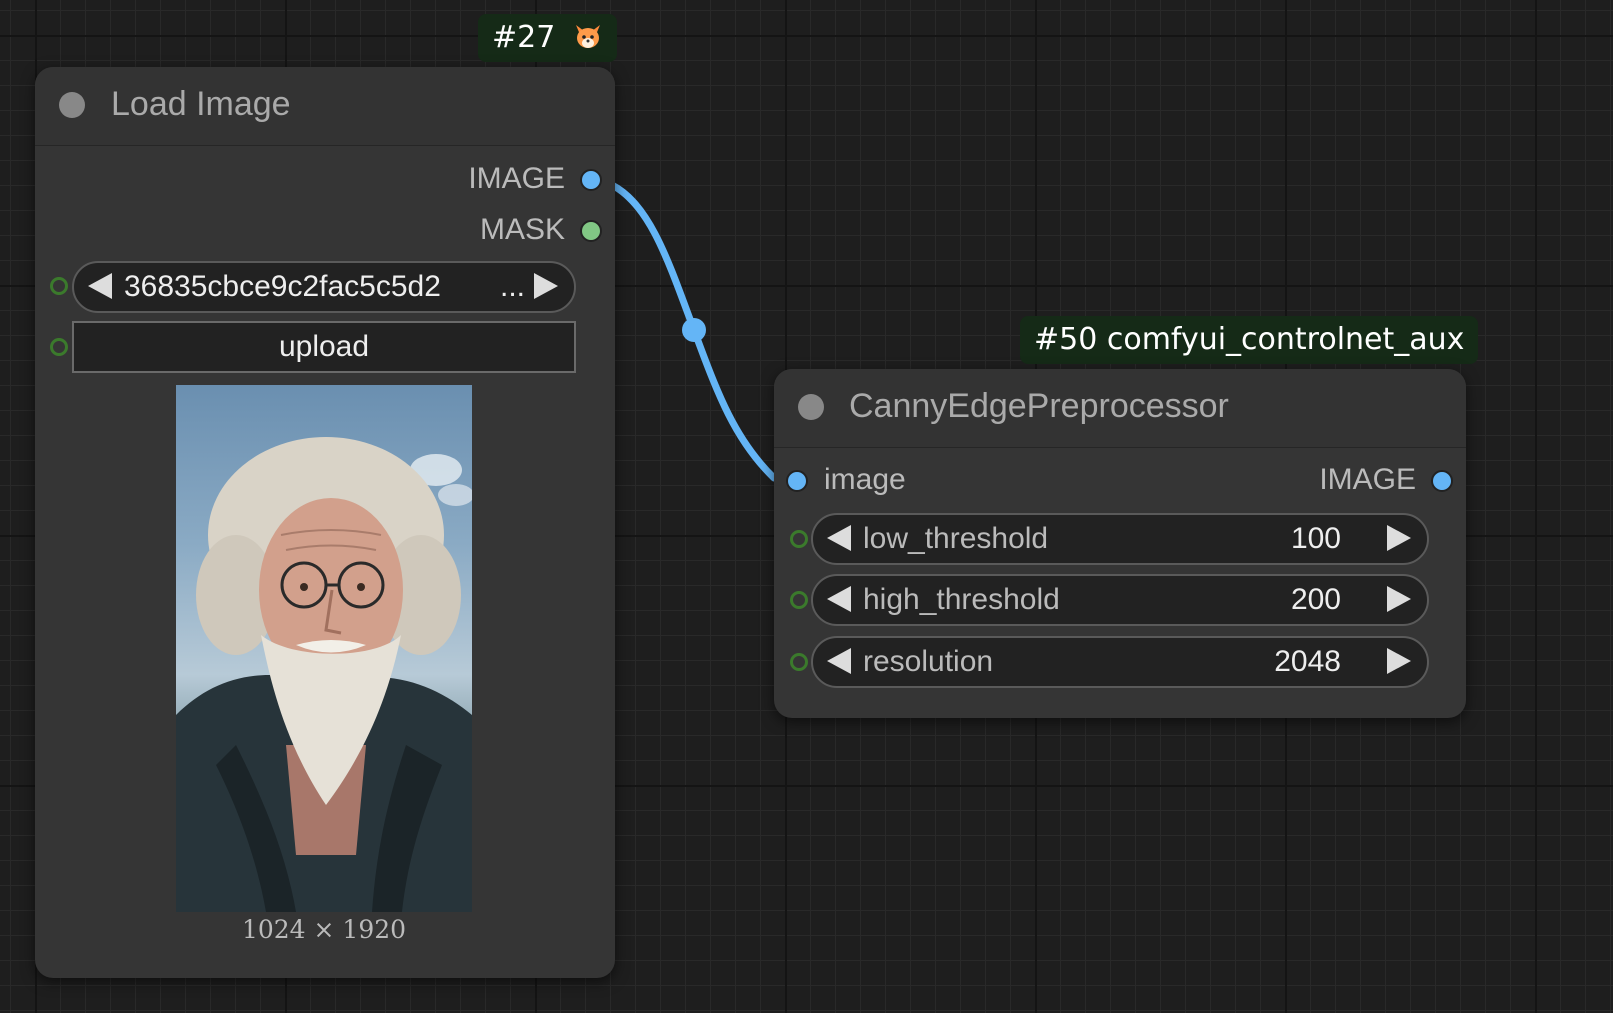 This screenshot has width=1613, height=1013. What do you see at coordinates (1120, 600) in the screenshot?
I see `high-threshold-widget: high_threshold 200` at bounding box center [1120, 600].